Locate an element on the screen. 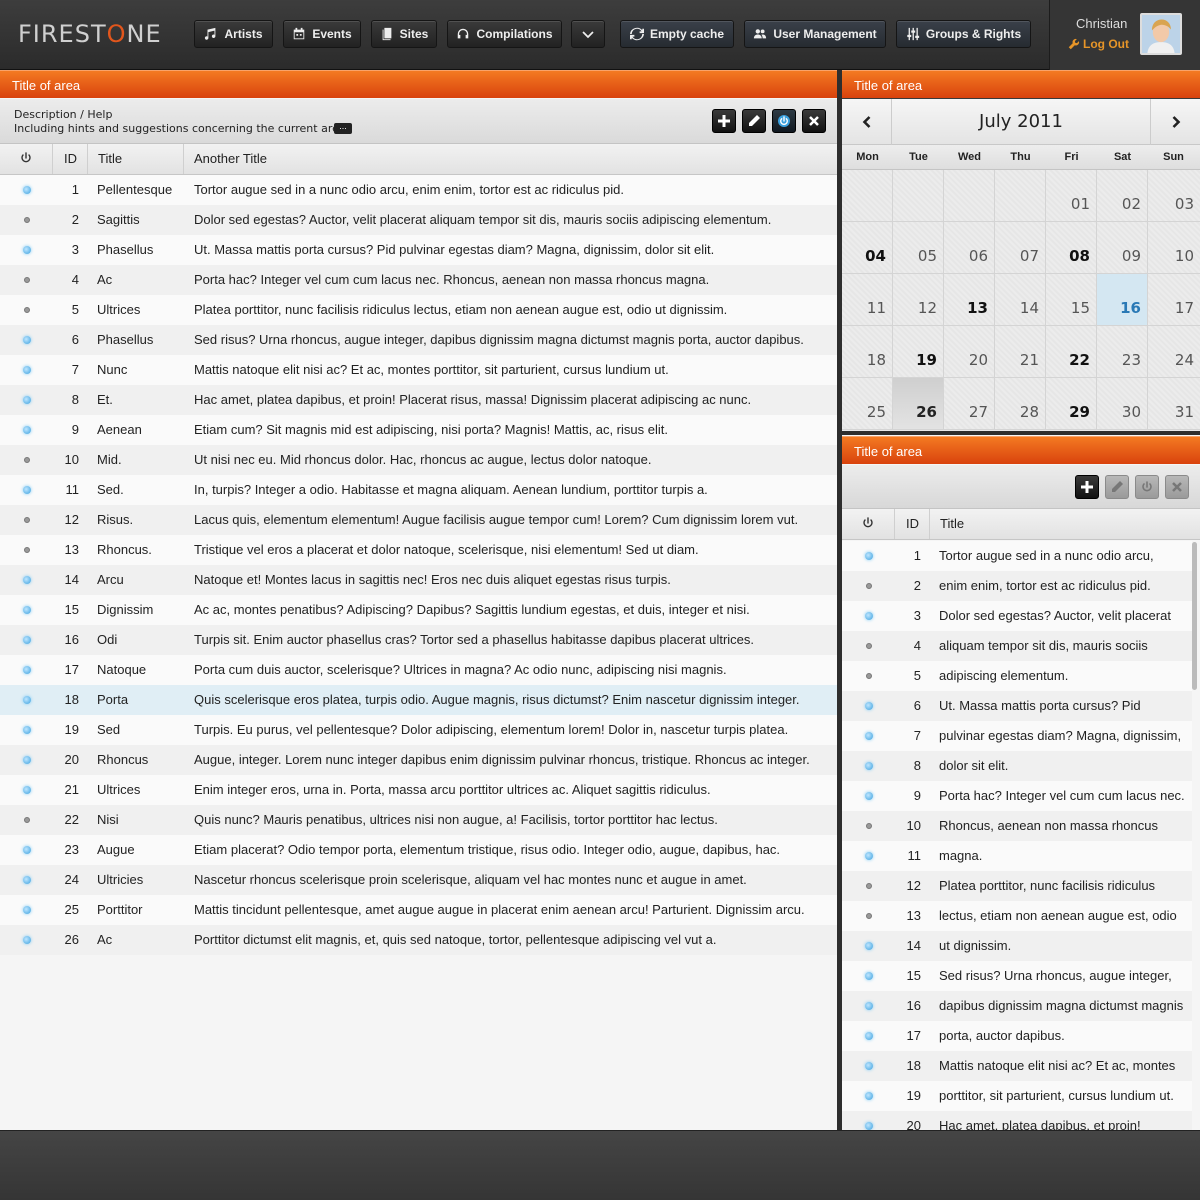  calendar-day: 15 is located at coordinates (1071, 300).